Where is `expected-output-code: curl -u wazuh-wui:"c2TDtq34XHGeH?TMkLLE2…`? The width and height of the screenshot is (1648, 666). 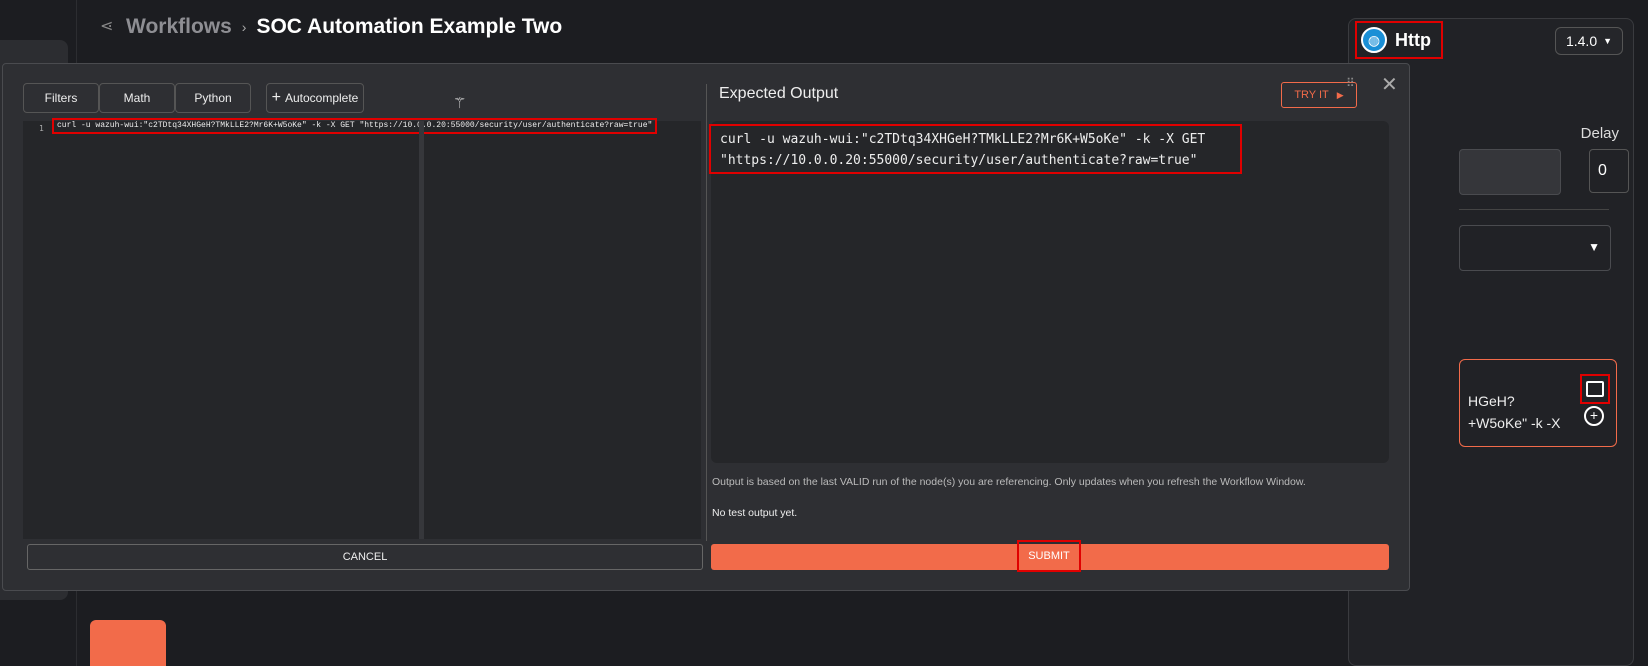 expected-output-code: curl -u wazuh-wui:"c2TDtq34XHGeH?TMkLLE2… is located at coordinates (975, 149).